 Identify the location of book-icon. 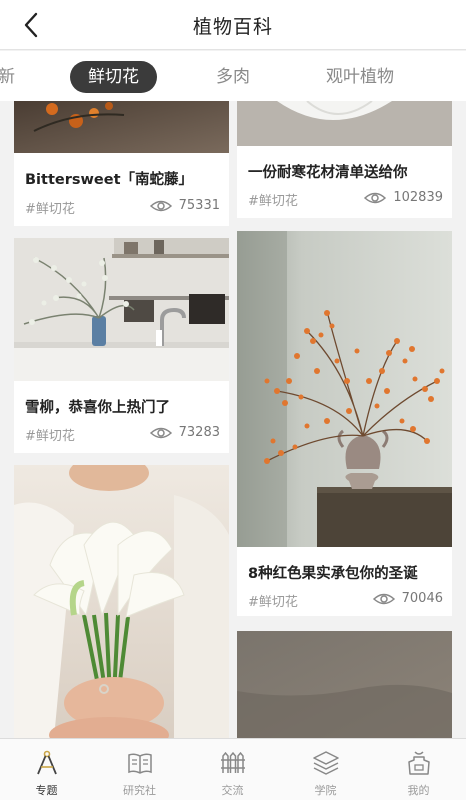
(140, 763).